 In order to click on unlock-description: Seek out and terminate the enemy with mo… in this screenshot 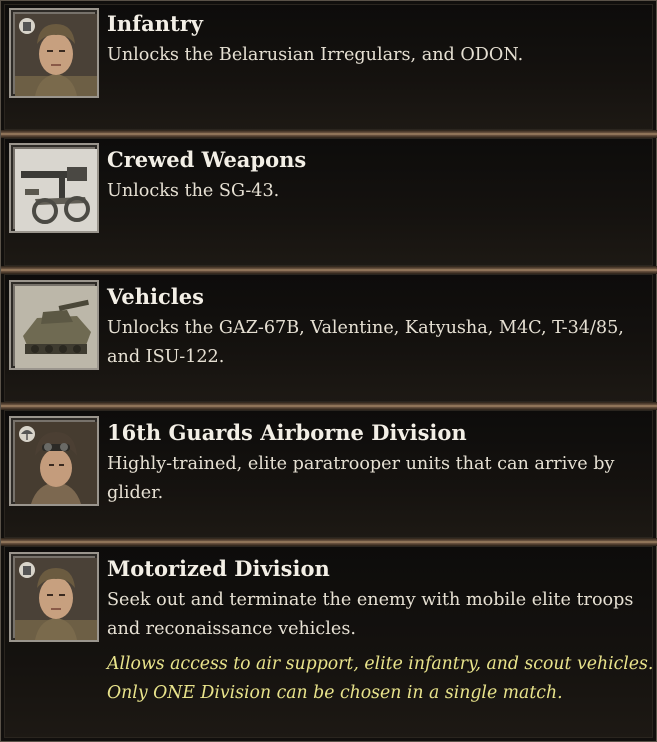, I will do `click(370, 614)`.